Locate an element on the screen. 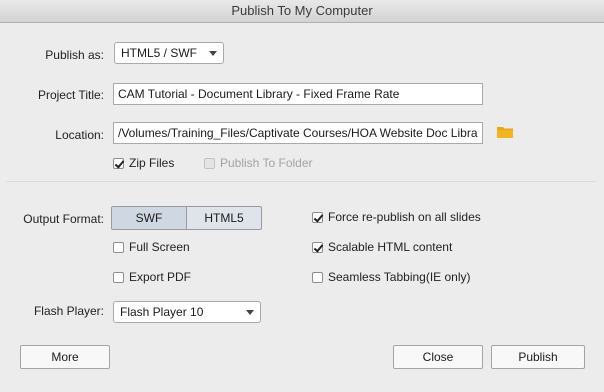 The image size is (604, 392). scalable-html-box is located at coordinates (317, 247).